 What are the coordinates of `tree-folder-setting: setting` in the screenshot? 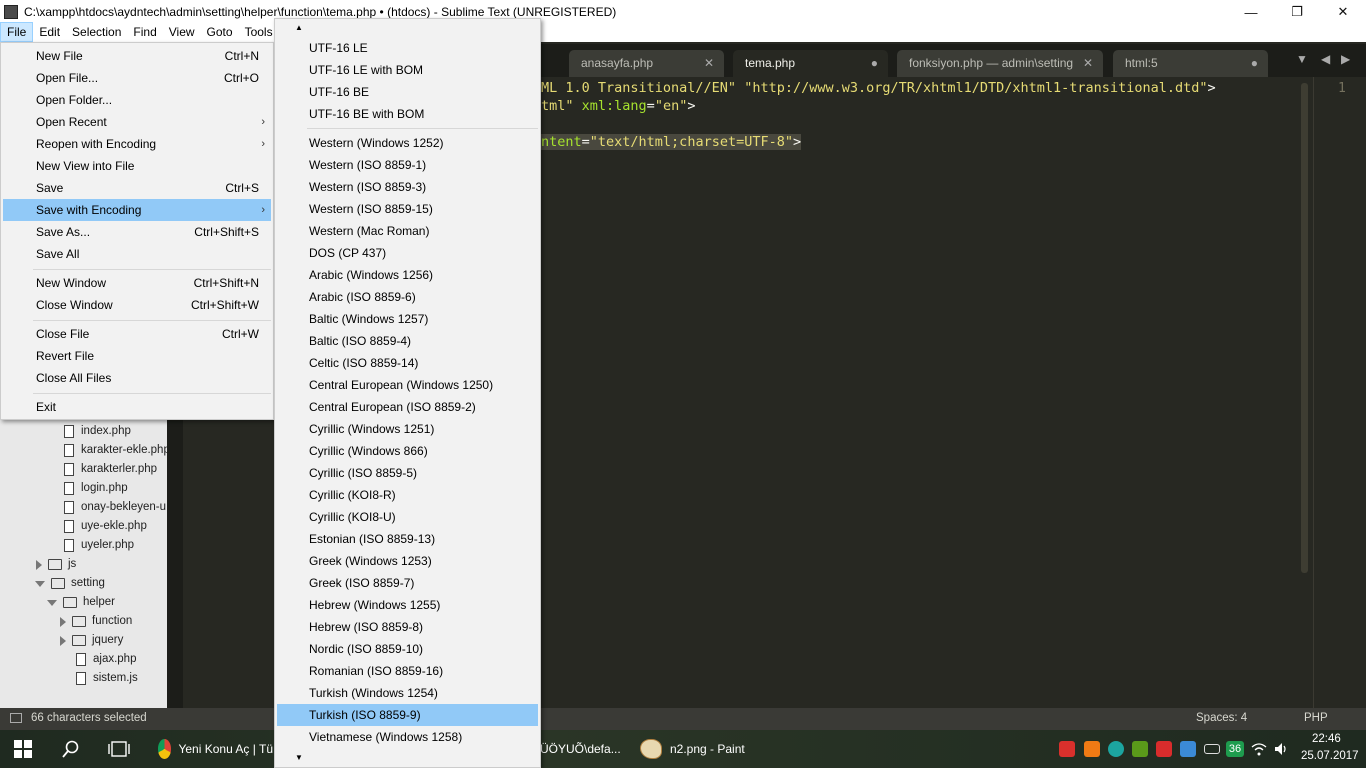 It's located at (70, 583).